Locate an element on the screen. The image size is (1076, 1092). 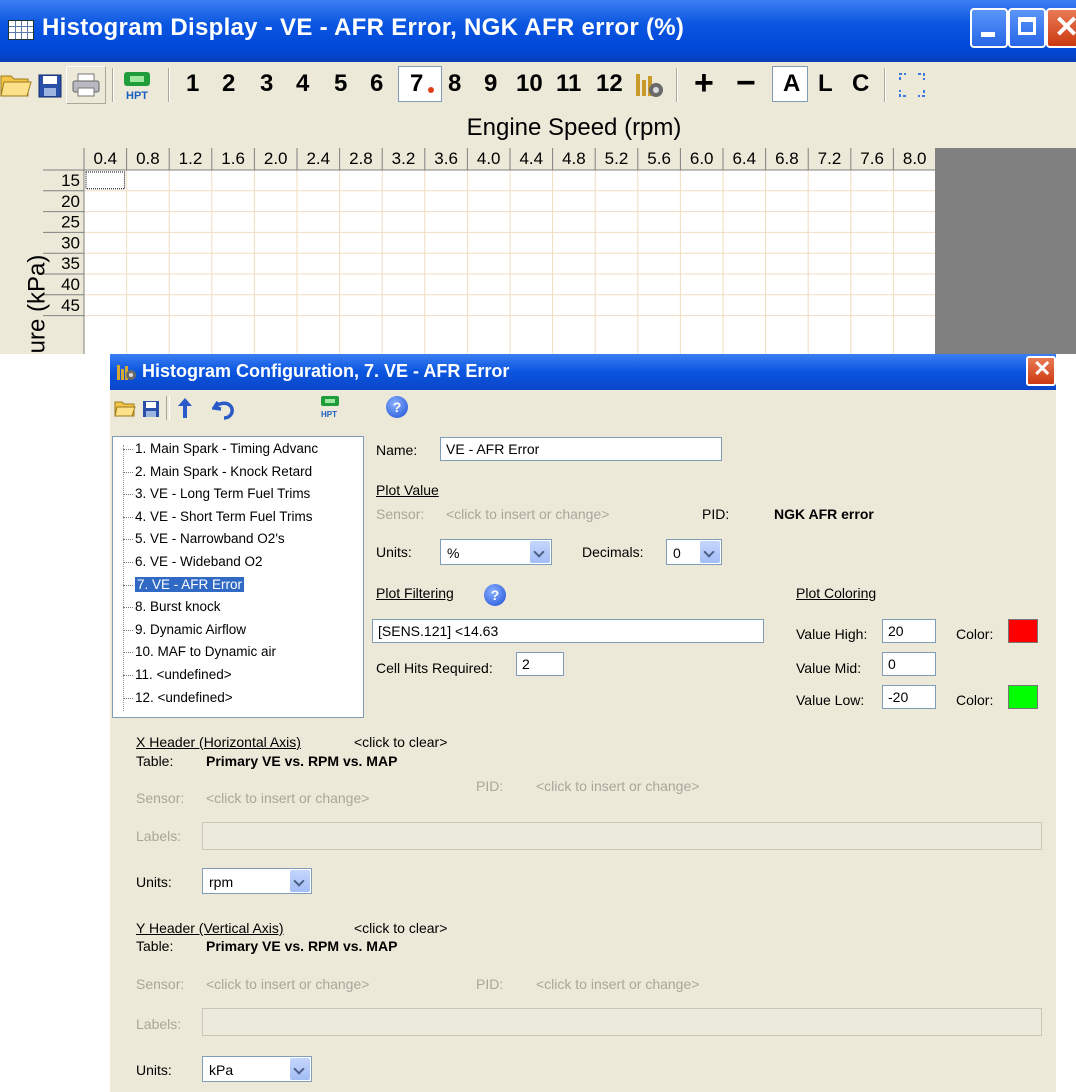
grid-empty-area is located at coordinates (1005, 251).